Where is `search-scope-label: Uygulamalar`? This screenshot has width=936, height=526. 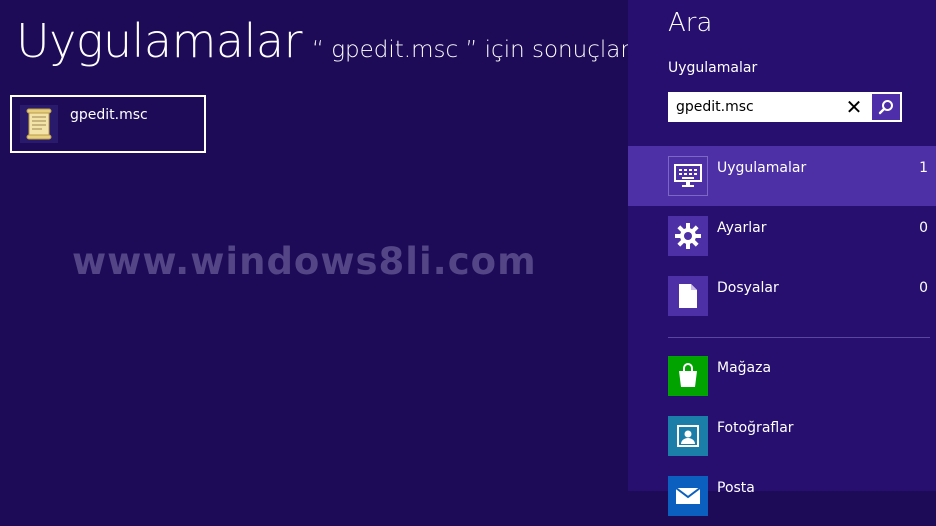
search-scope-label: Uygulamalar is located at coordinates (713, 68).